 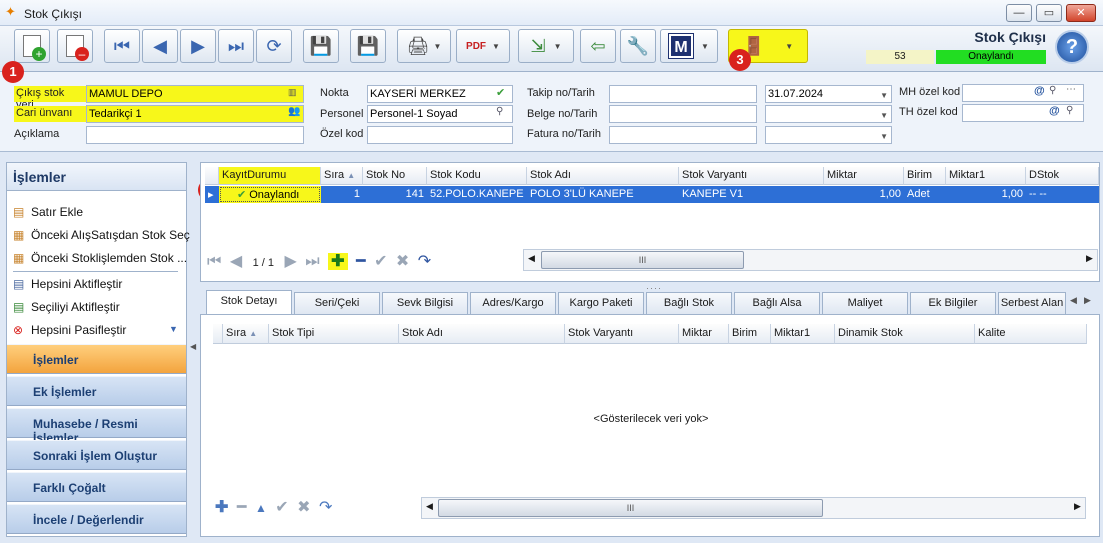 I want to click on grid-cell-birim: Adet, so click(x=925, y=194).